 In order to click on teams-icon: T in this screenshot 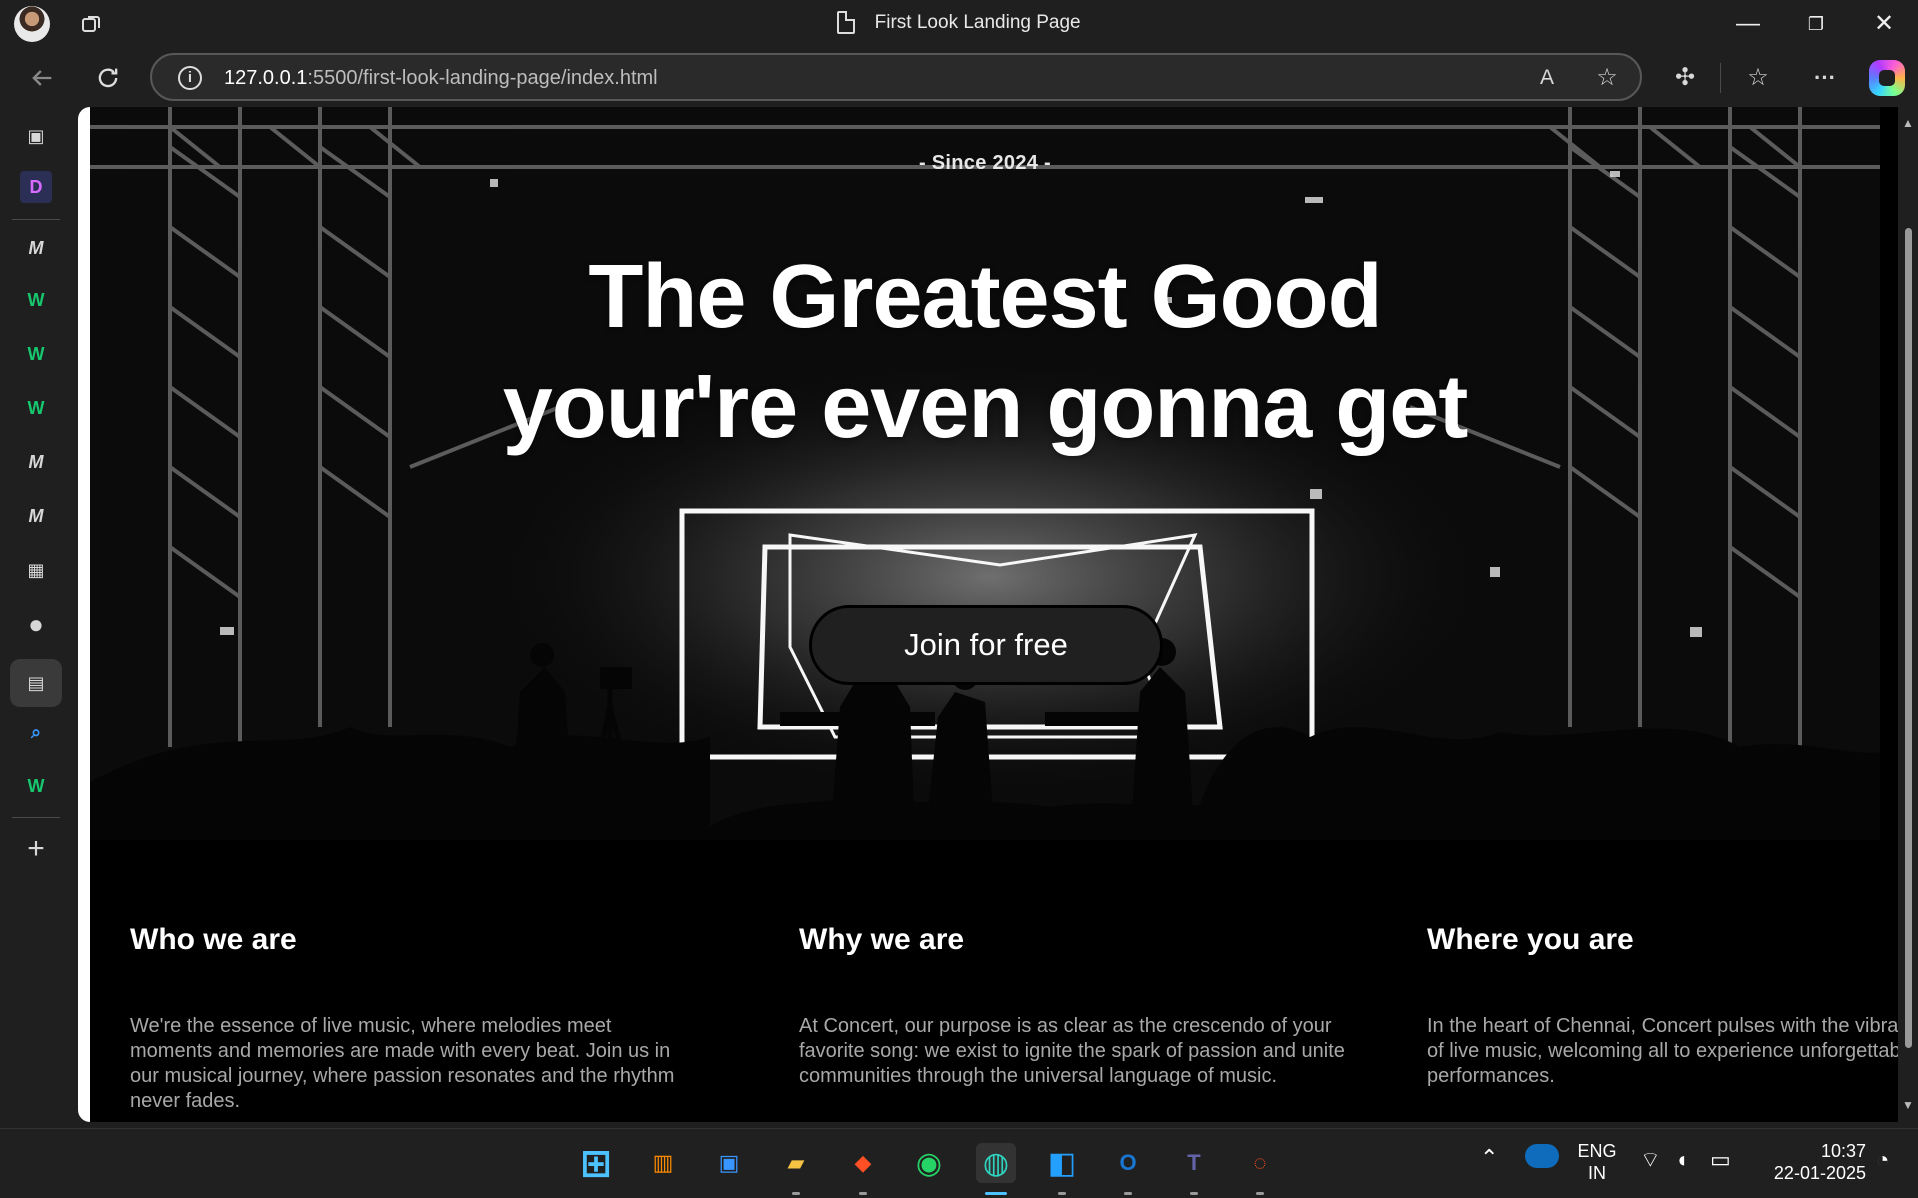, I will do `click(1194, 1163)`.